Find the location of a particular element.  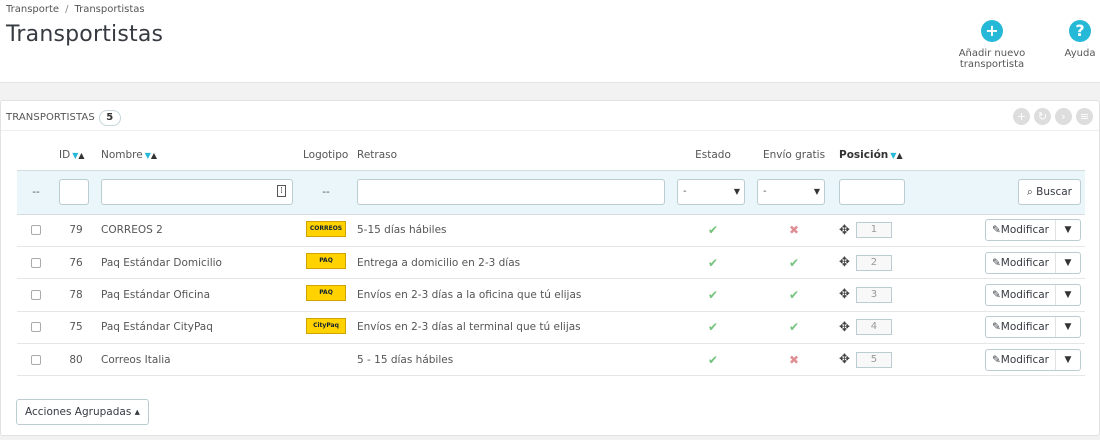

header-name: Nombre ▼▲ is located at coordinates (198, 156).